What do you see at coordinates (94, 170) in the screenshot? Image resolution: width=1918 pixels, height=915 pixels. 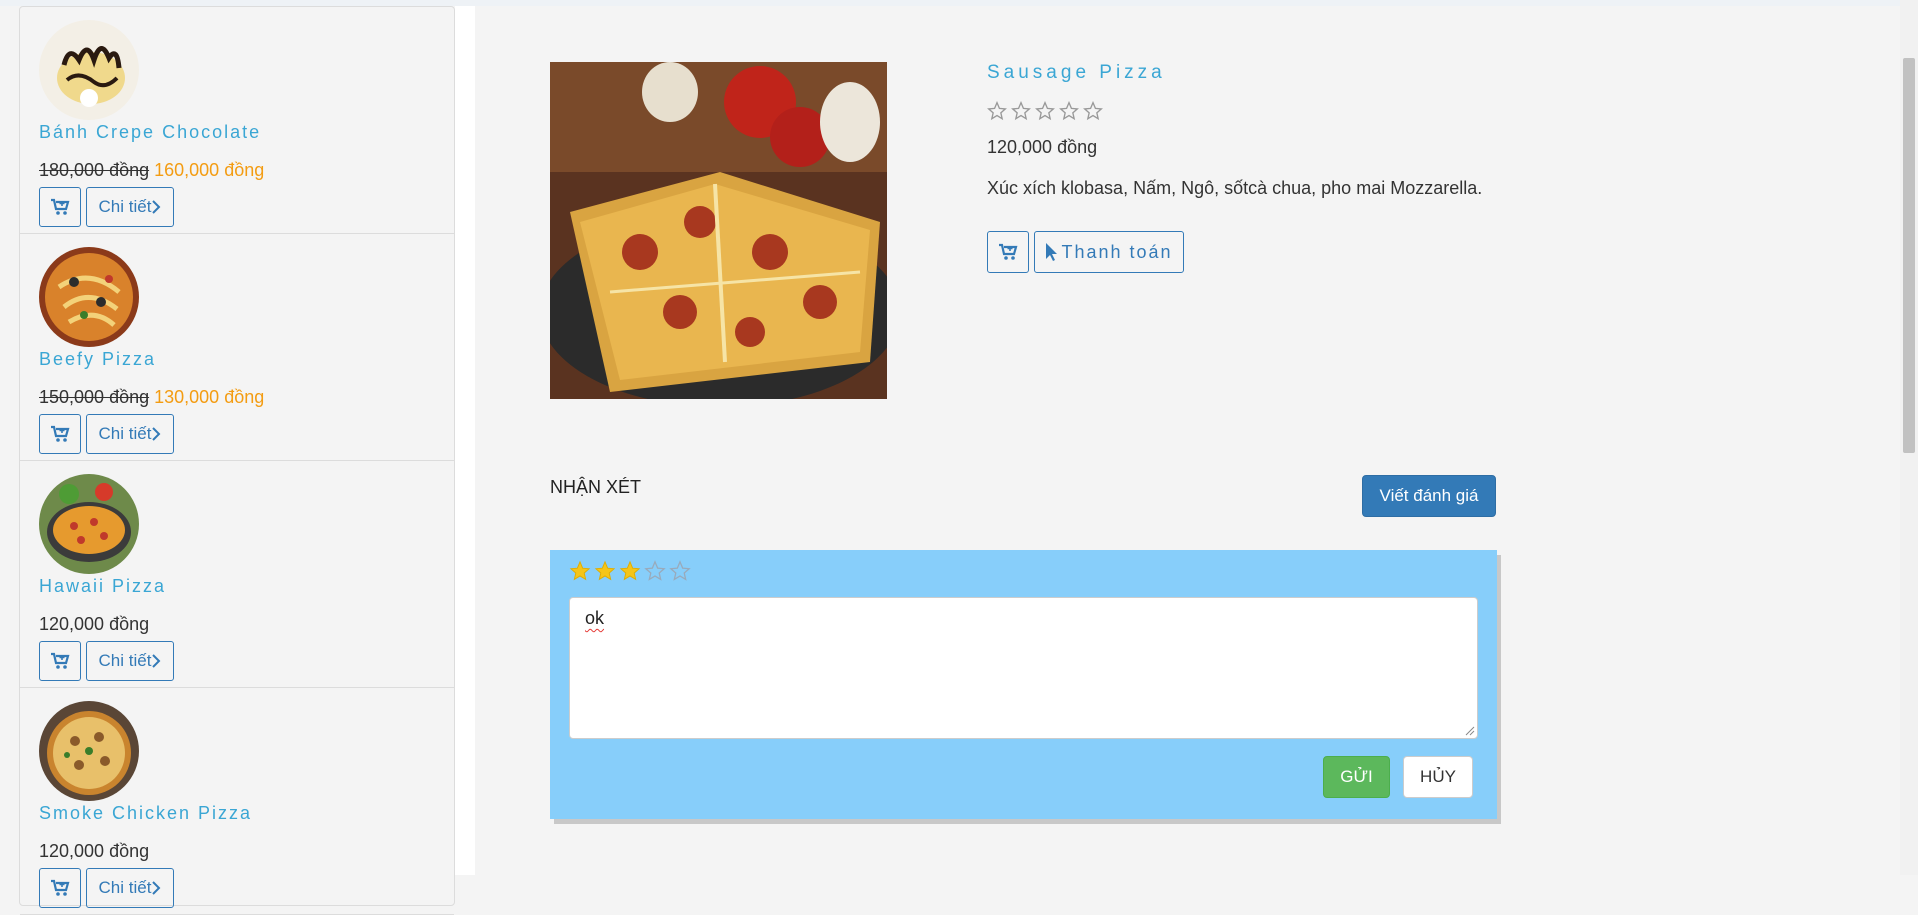 I see `old-price: 180,000 đồng` at bounding box center [94, 170].